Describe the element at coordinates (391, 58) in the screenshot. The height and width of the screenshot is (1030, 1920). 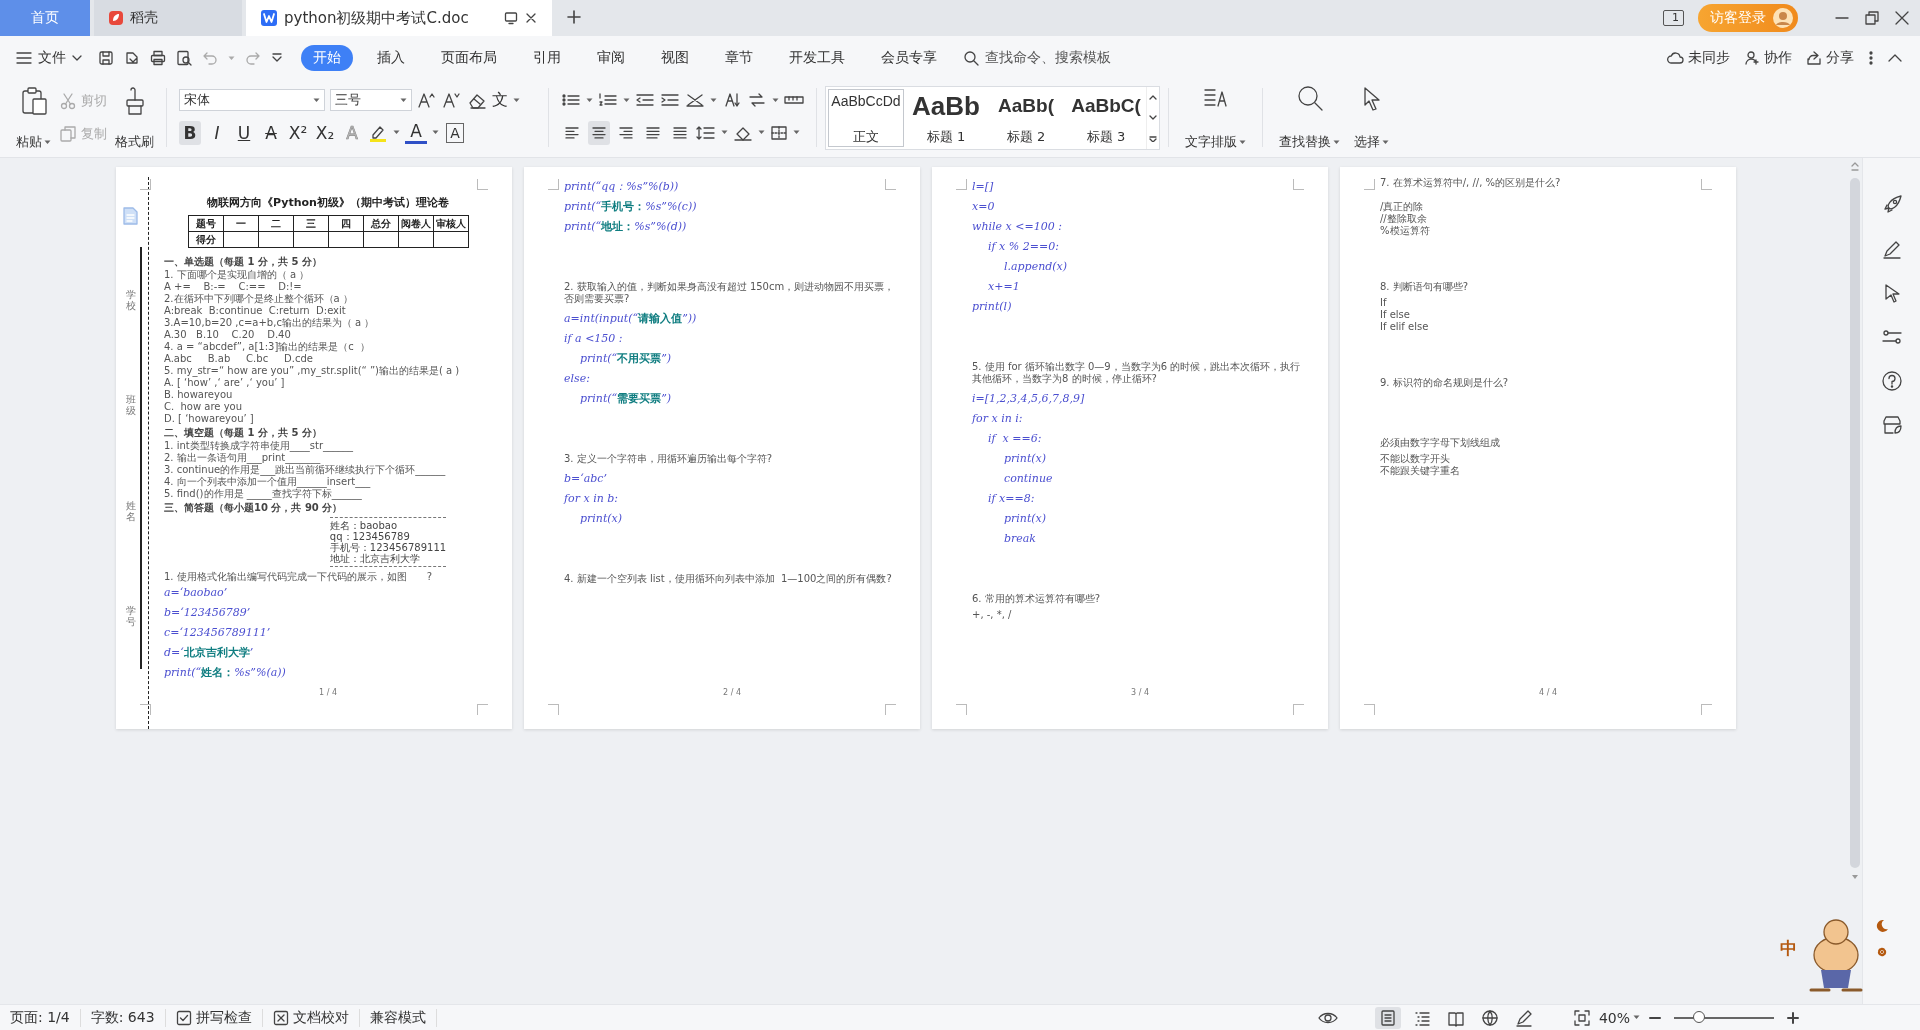
I see `ribbon-tab: 插入` at that location.